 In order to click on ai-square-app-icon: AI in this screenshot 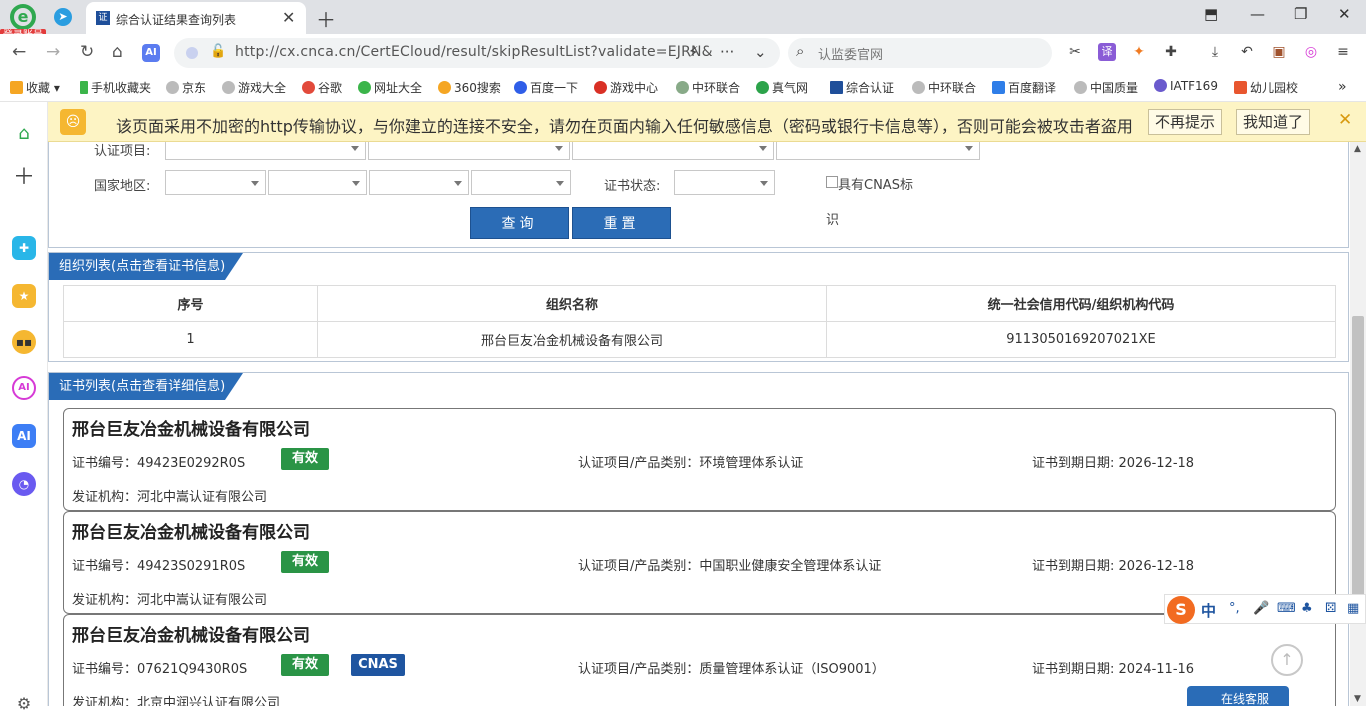, I will do `click(24, 436)`.